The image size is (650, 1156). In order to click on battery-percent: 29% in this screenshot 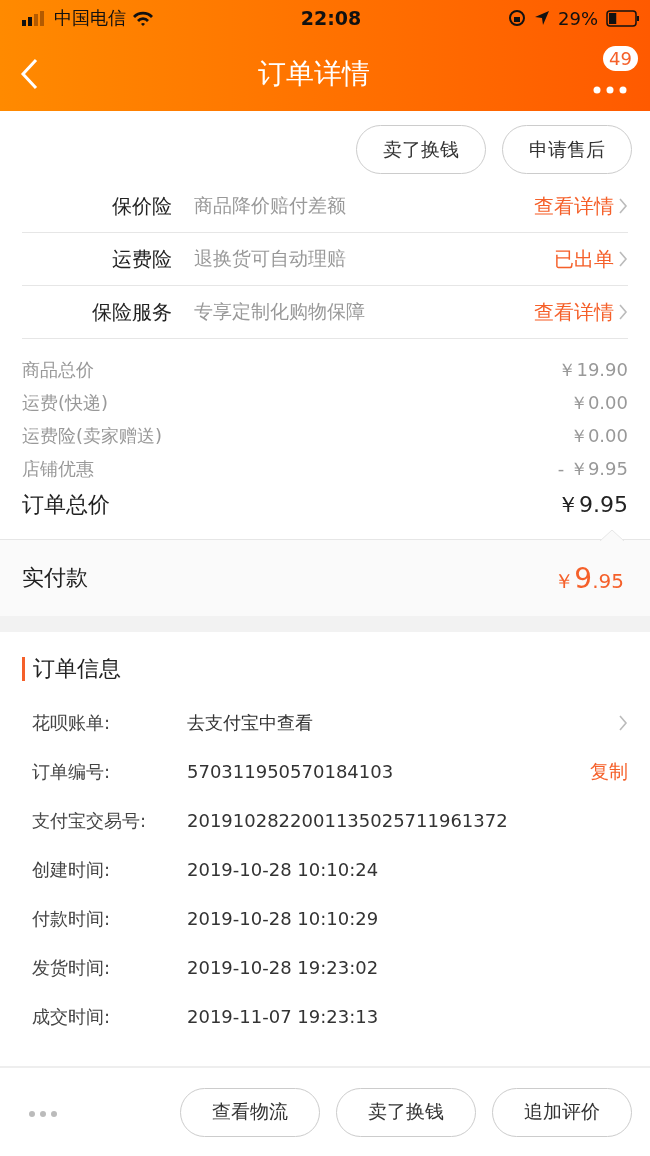, I will do `click(578, 18)`.